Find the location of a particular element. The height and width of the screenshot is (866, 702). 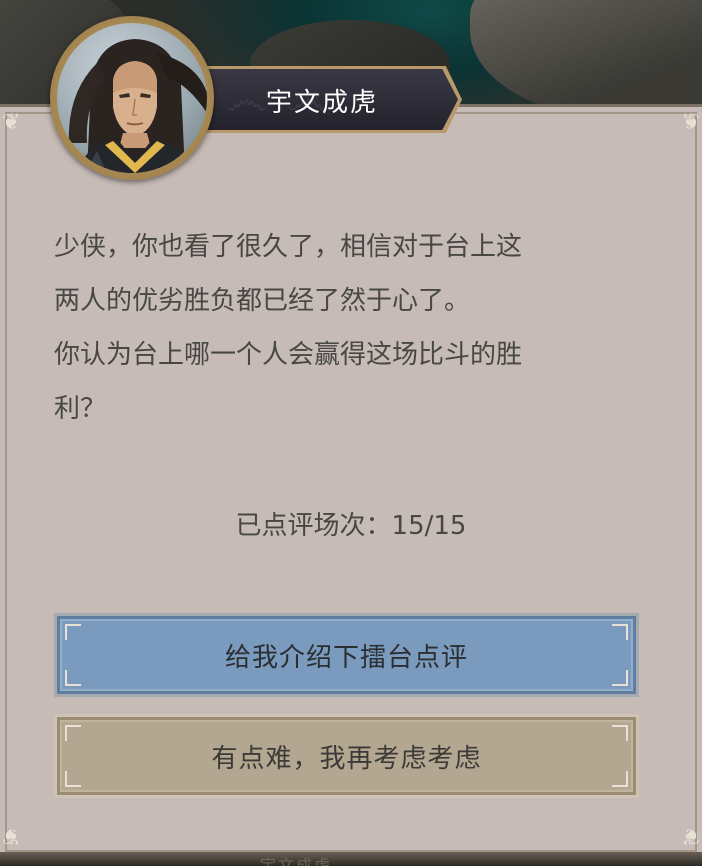

dialogue-line: 利？ is located at coordinates (80, 409).